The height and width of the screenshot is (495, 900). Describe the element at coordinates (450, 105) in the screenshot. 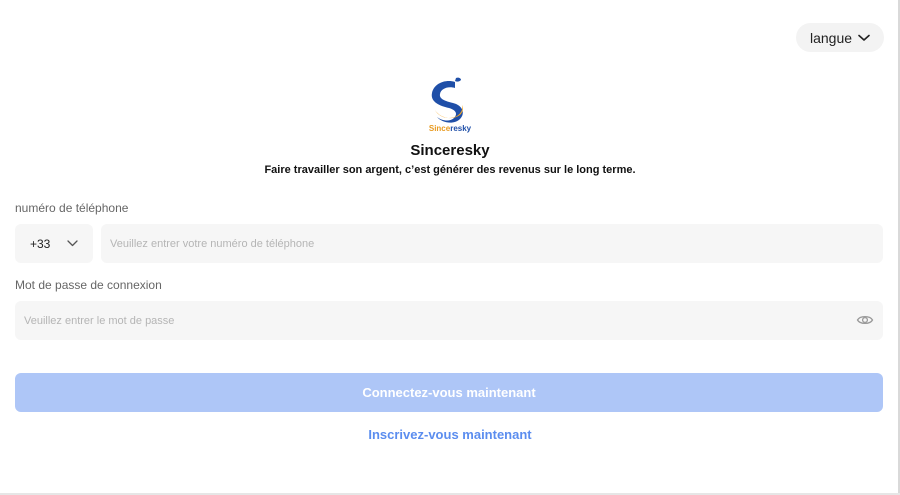

I see `brand-logo: Sinceresky` at that location.